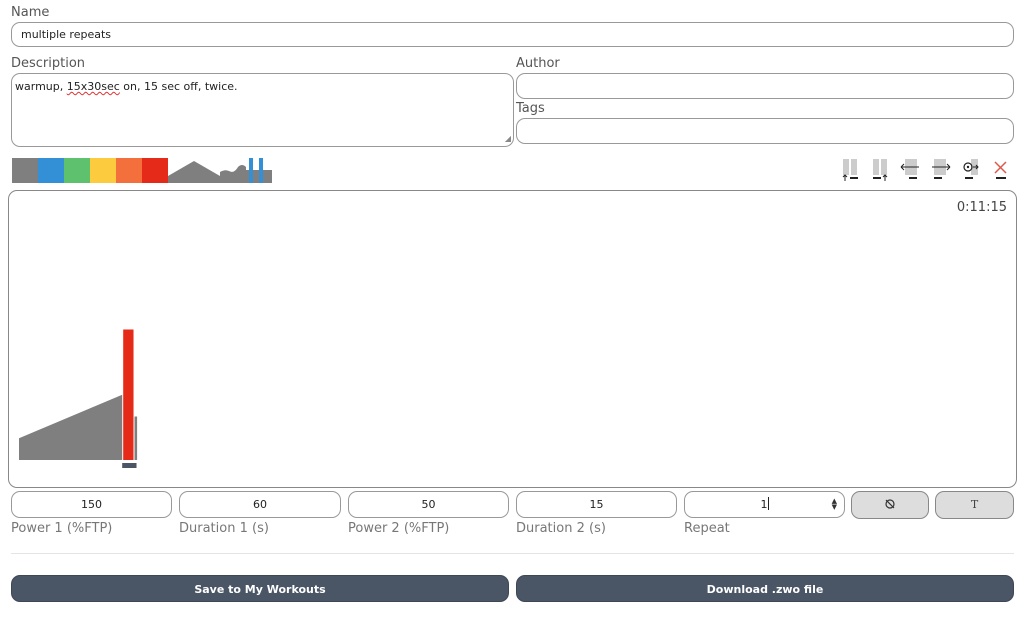  What do you see at coordinates (62, 528) in the screenshot?
I see `power1-label: Power 1 (%FTP)` at bounding box center [62, 528].